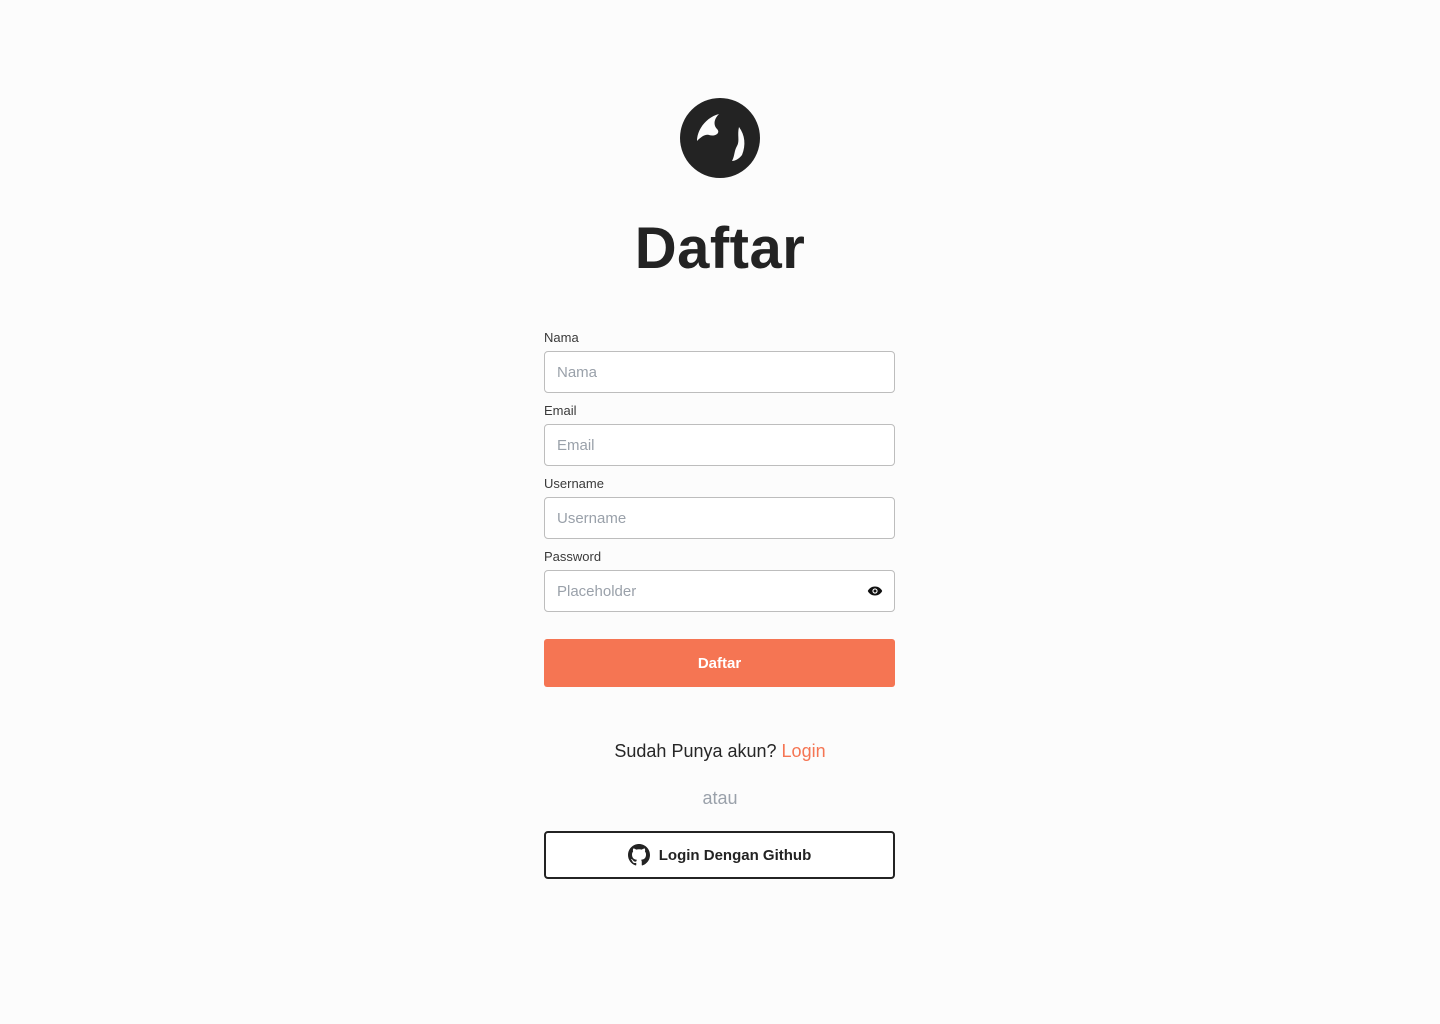 This screenshot has height=1024, width=1440. I want to click on username-label: Username, so click(574, 483).